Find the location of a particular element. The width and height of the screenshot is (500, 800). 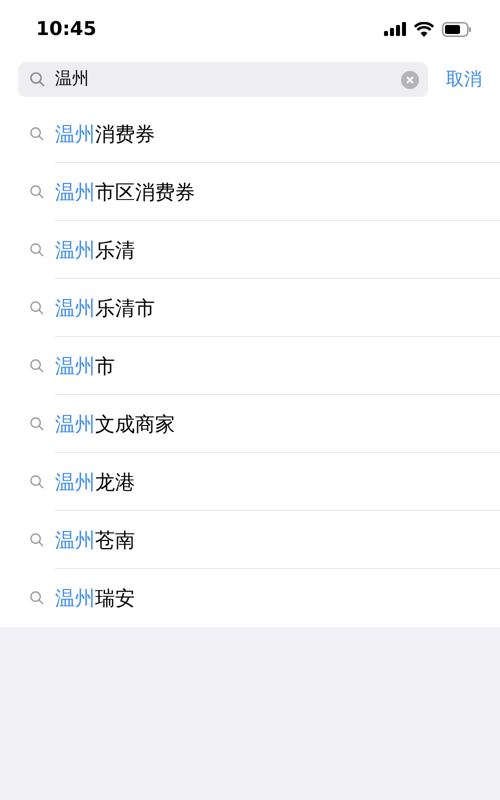

battery-icon is located at coordinates (457, 29).